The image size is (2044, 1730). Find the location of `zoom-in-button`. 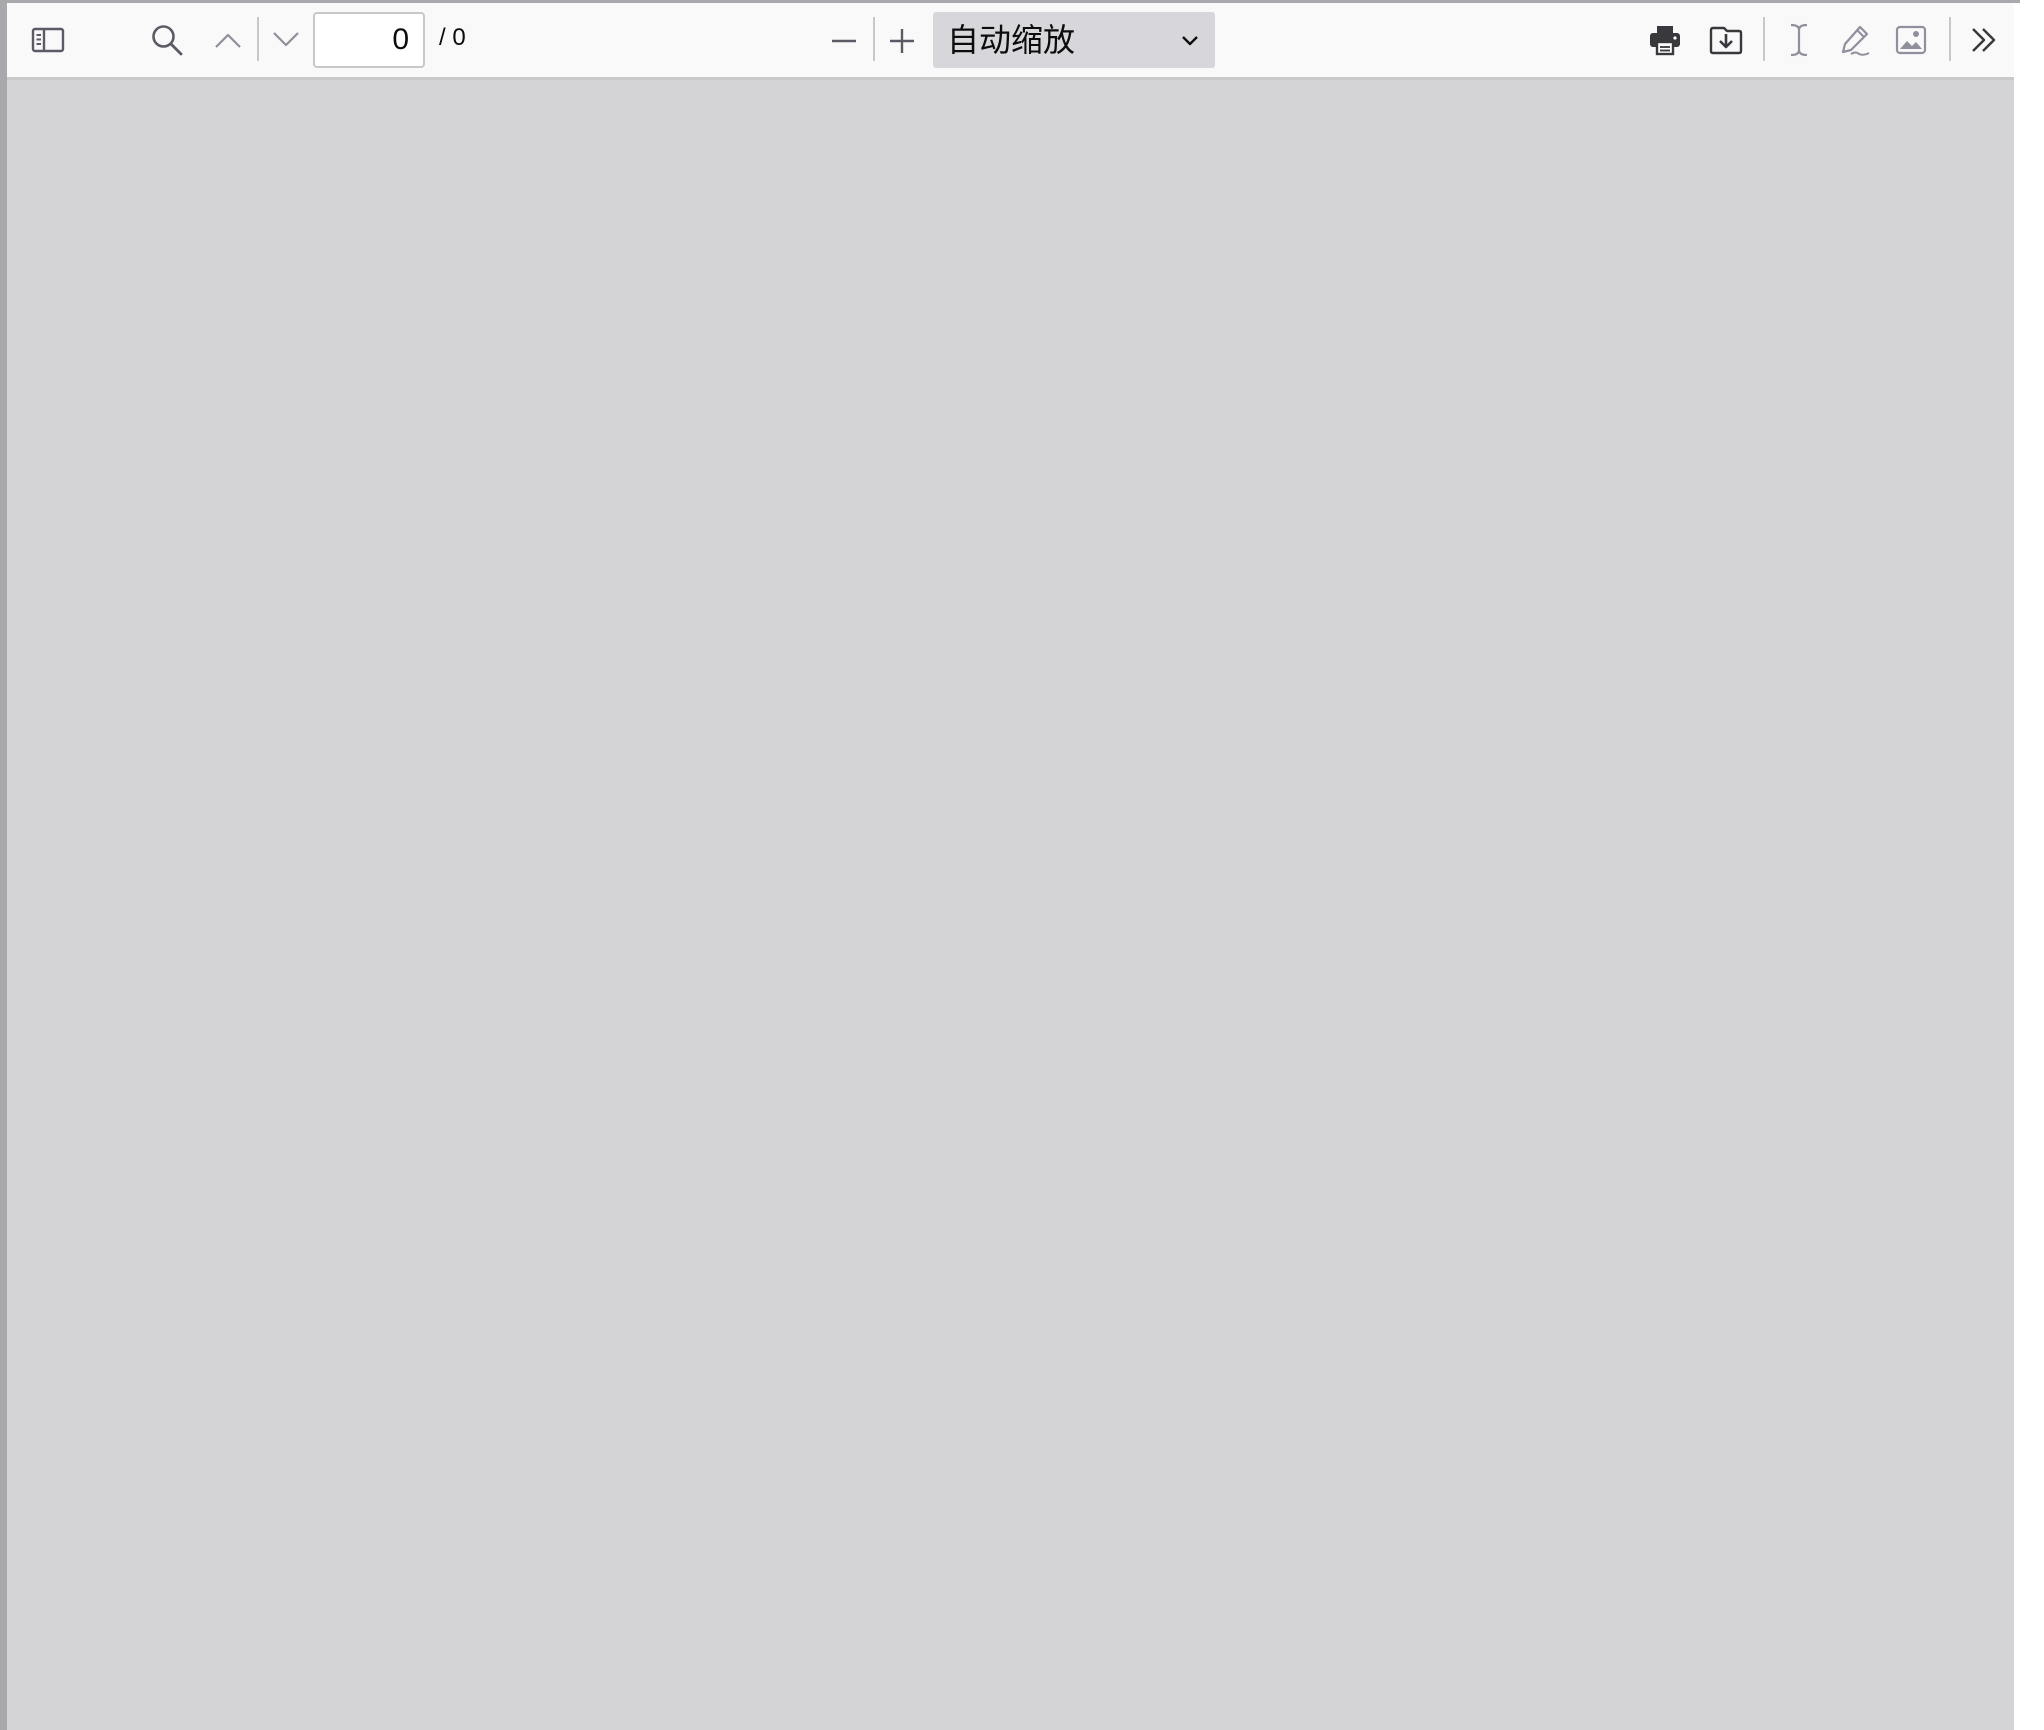

zoom-in-button is located at coordinates (902, 40).